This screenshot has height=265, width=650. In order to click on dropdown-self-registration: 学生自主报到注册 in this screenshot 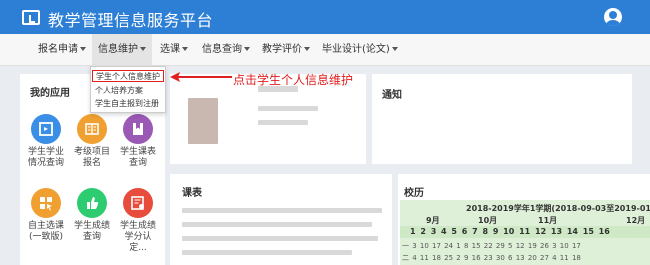, I will do `click(127, 104)`.